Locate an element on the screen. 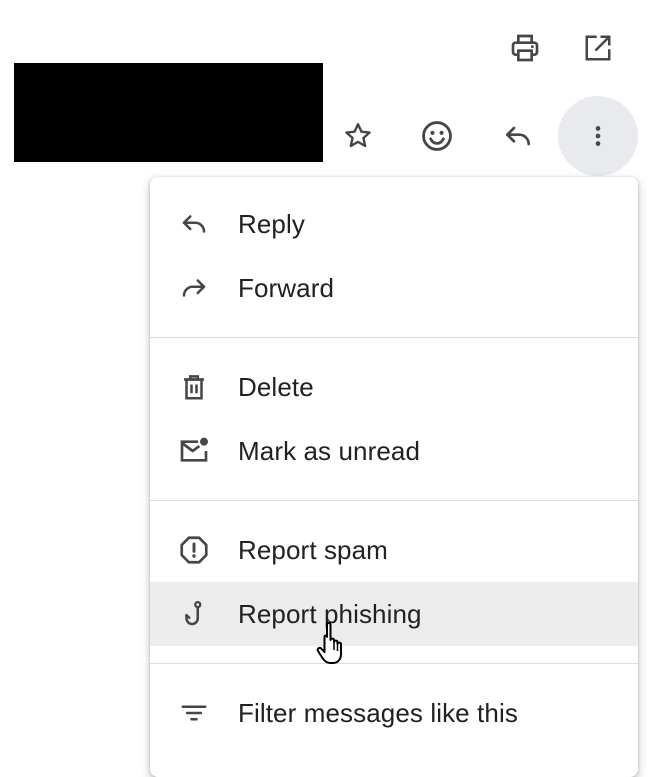 The width and height of the screenshot is (666, 777). emoji-icon is located at coordinates (437, 136).